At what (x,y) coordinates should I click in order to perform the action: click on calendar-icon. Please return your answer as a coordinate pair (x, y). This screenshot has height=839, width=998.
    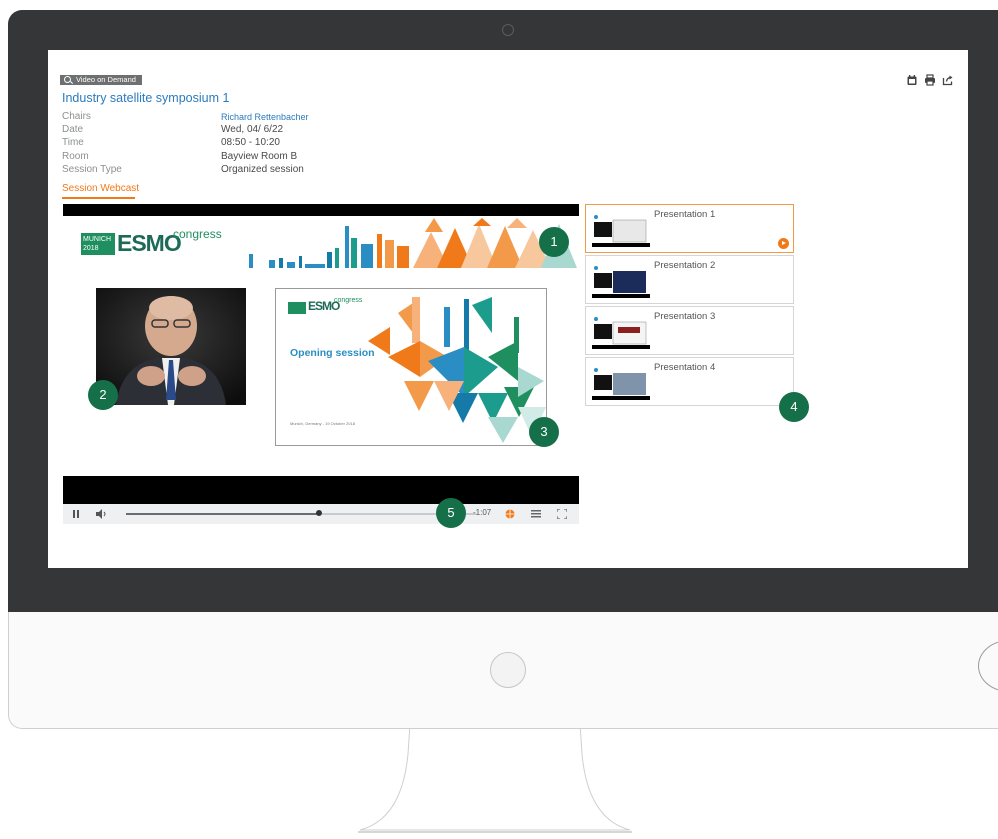
    Looking at the image, I should click on (912, 80).